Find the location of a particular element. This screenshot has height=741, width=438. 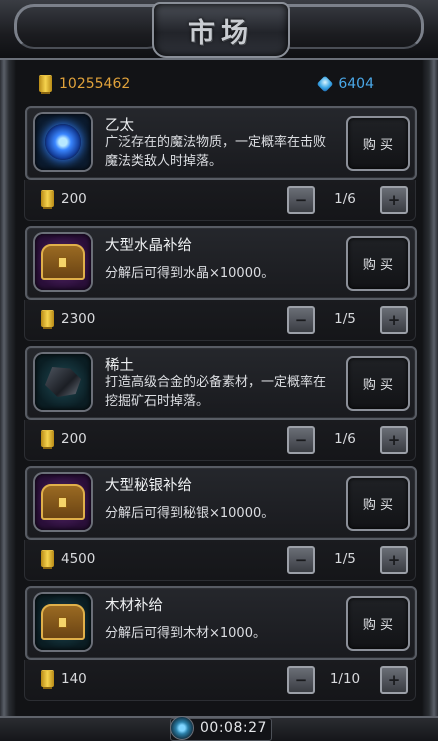

left-ornament is located at coordinates (90, 26).